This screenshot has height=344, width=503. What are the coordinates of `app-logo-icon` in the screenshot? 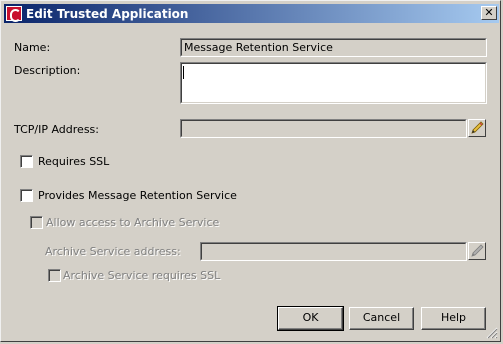 It's located at (14, 14).